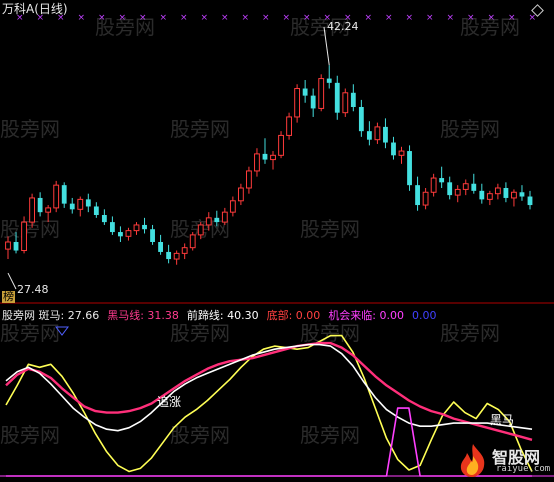  Describe the element at coordinates (33, 289) in the screenshot. I see `price-low-label: 27.48` at that location.